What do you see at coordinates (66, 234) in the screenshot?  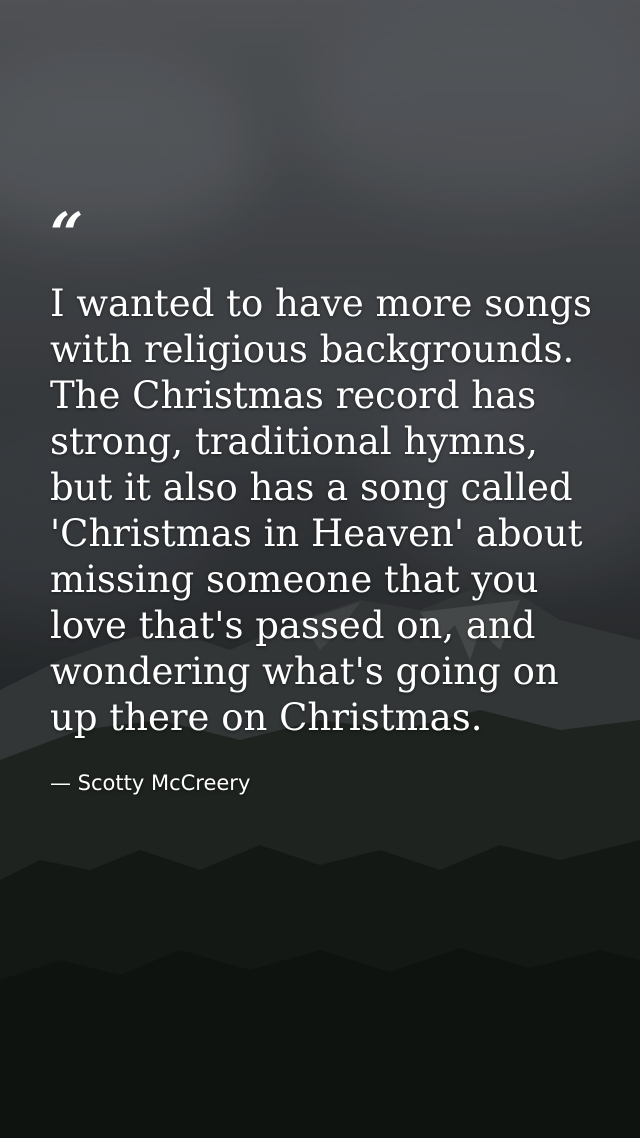 I see `quote-mark-icon: “` at bounding box center [66, 234].